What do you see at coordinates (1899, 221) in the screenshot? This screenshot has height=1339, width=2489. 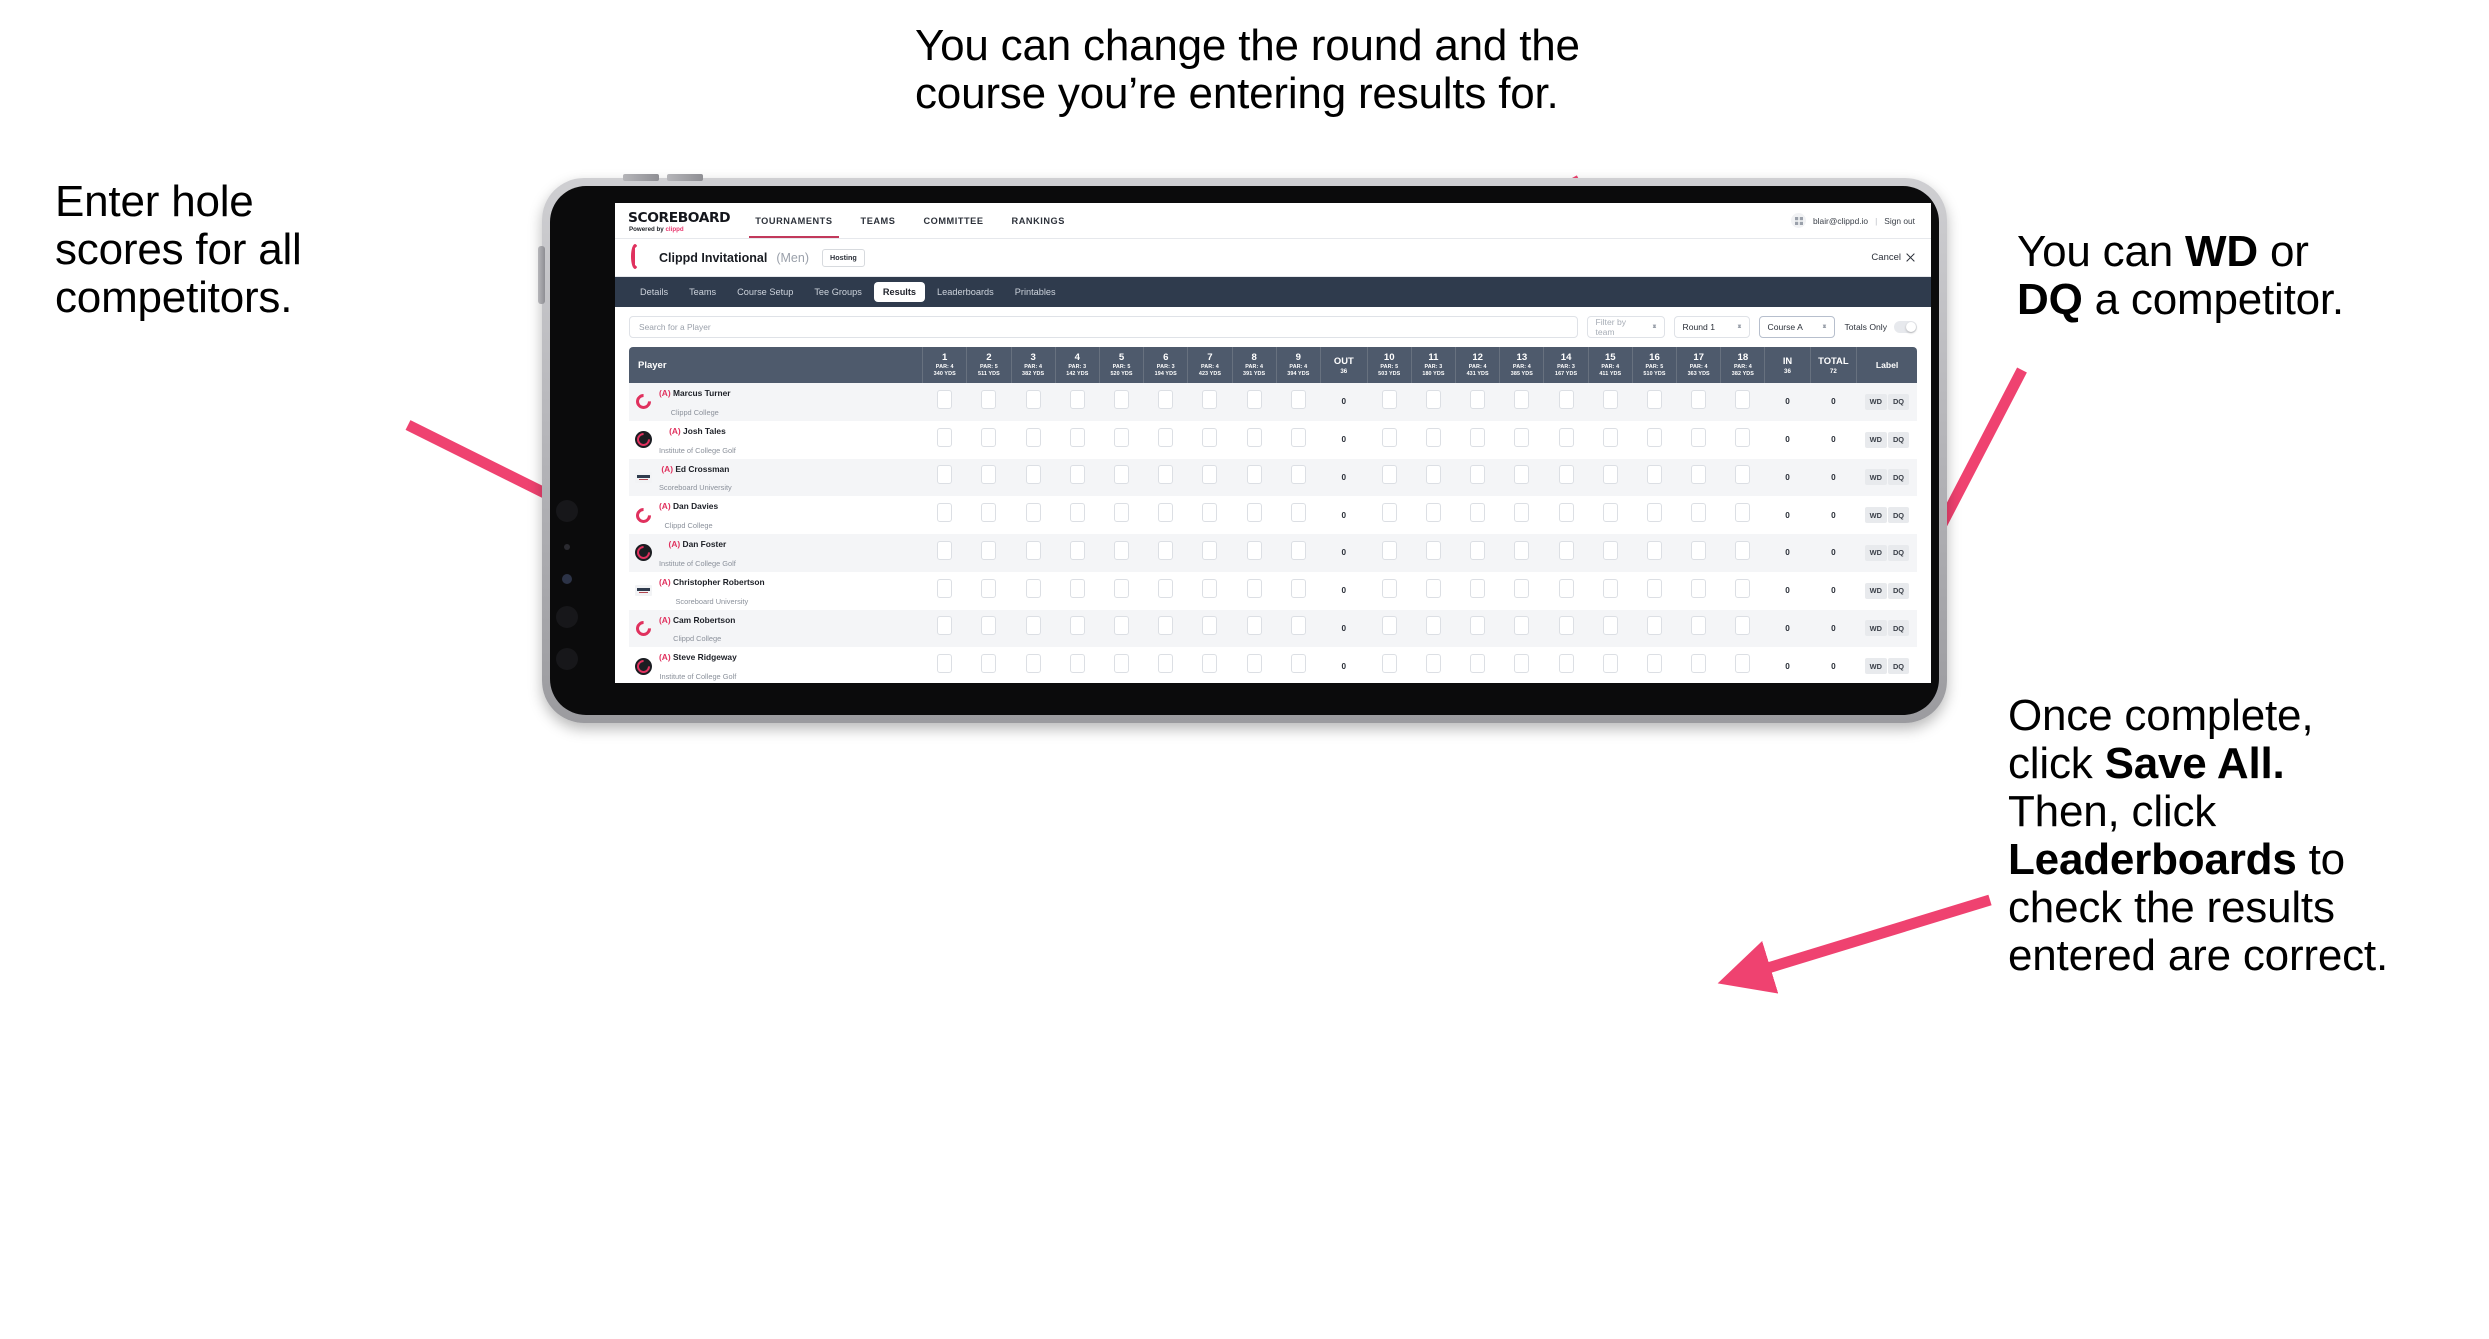 I see `sign-out-link: Sign out` at bounding box center [1899, 221].